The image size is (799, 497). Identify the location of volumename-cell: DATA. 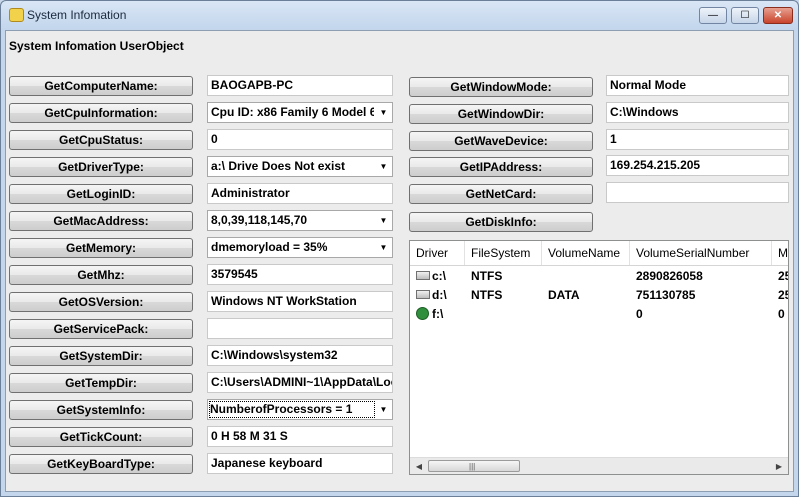
(564, 295).